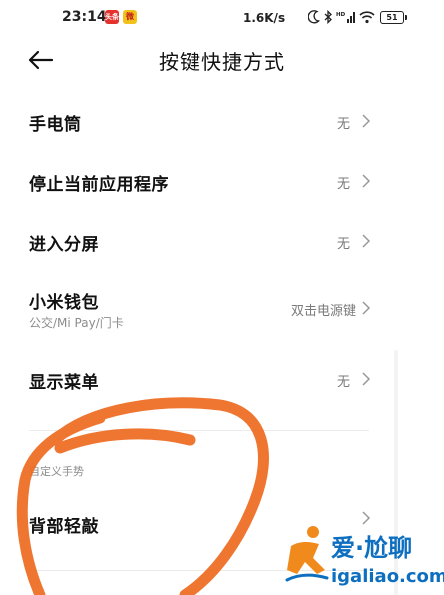  I want to click on status-bar: 23:14 头条 微 1.6K/s HD 51, so click(222, 18).